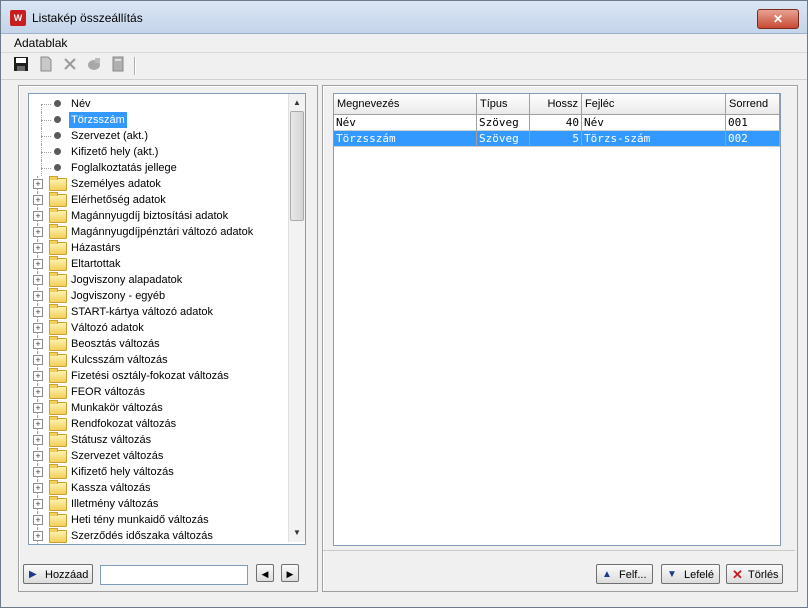  I want to click on column-header-tipus: Típus, so click(503, 104).